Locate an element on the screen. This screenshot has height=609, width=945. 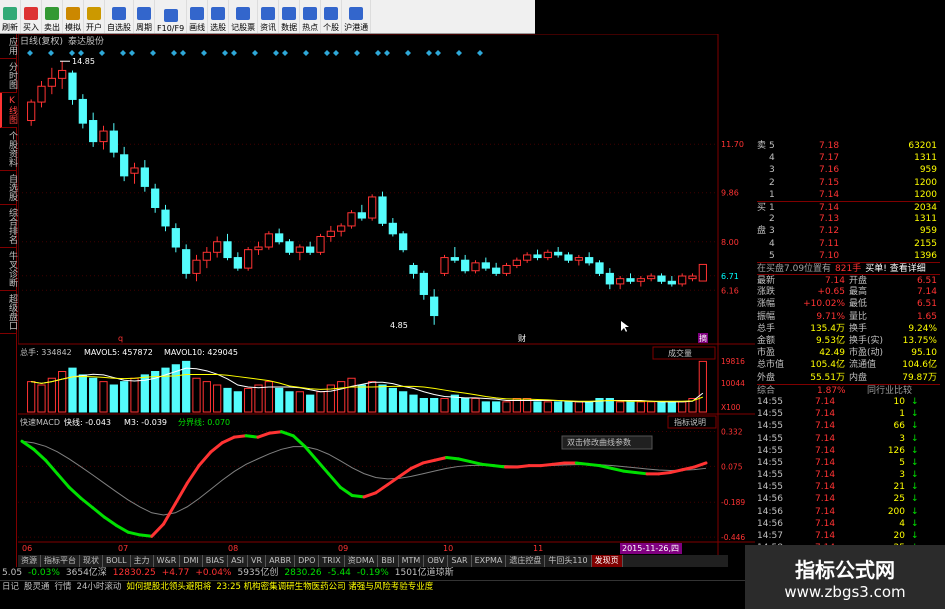
toolbar-button-filter: 选股 is located at coordinates (219, 16).